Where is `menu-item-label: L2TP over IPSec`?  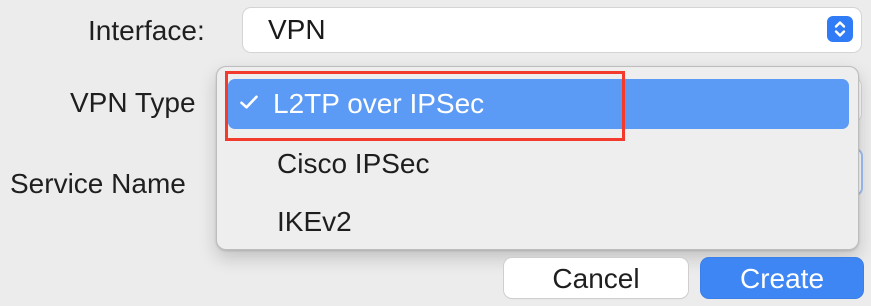 menu-item-label: L2TP over IPSec is located at coordinates (379, 103).